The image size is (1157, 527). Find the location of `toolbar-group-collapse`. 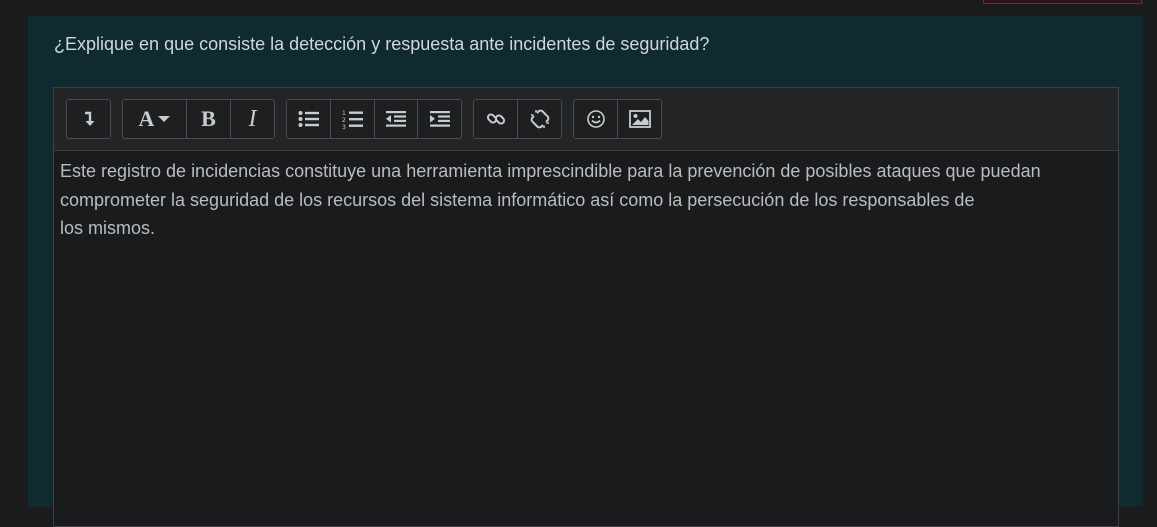

toolbar-group-collapse is located at coordinates (88, 119).